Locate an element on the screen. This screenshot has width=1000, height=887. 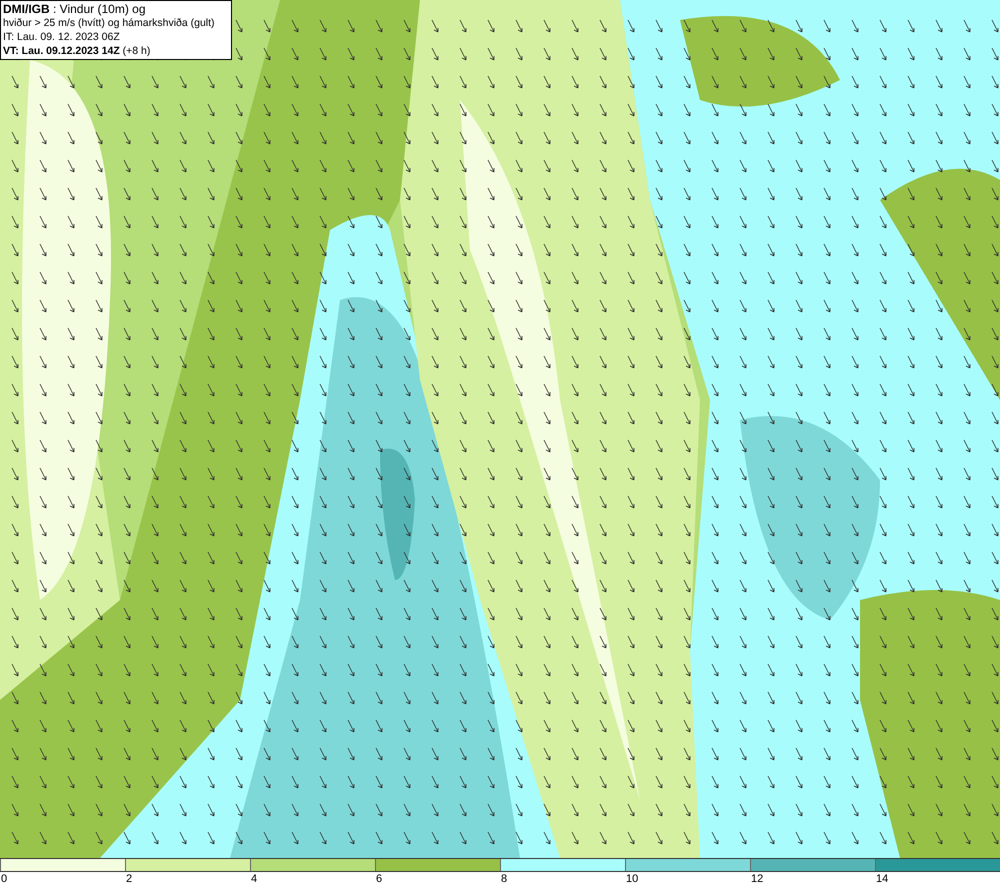
tick-label: 6 is located at coordinates (379, 879).